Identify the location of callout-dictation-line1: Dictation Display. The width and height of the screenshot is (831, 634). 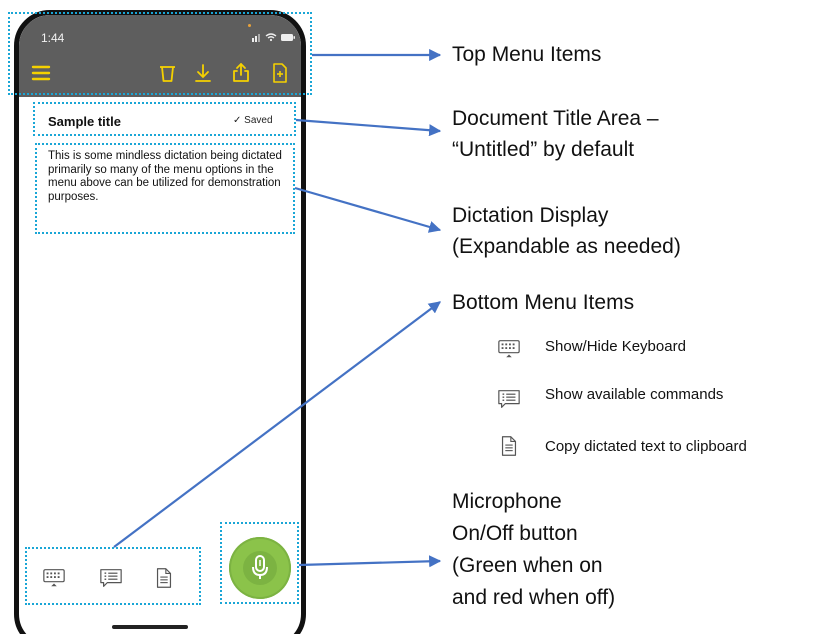
(530, 215).